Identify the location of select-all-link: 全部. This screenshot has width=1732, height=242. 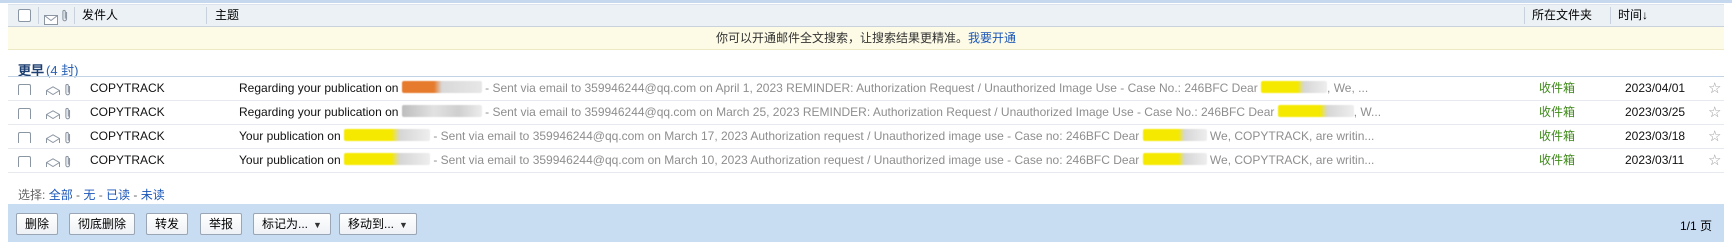
(61, 195).